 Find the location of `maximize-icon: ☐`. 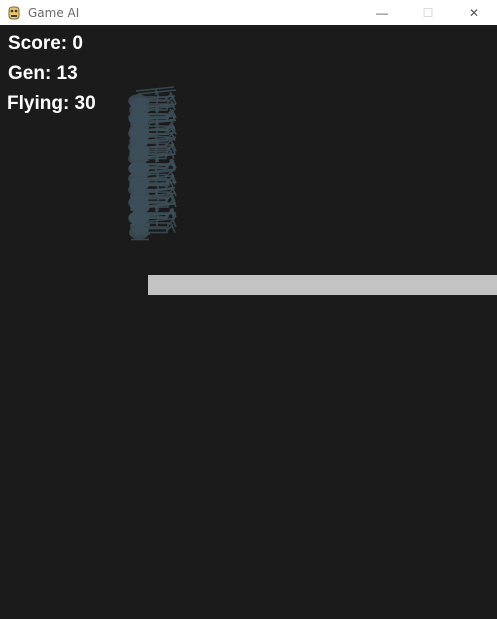

maximize-icon: ☐ is located at coordinates (428, 12).